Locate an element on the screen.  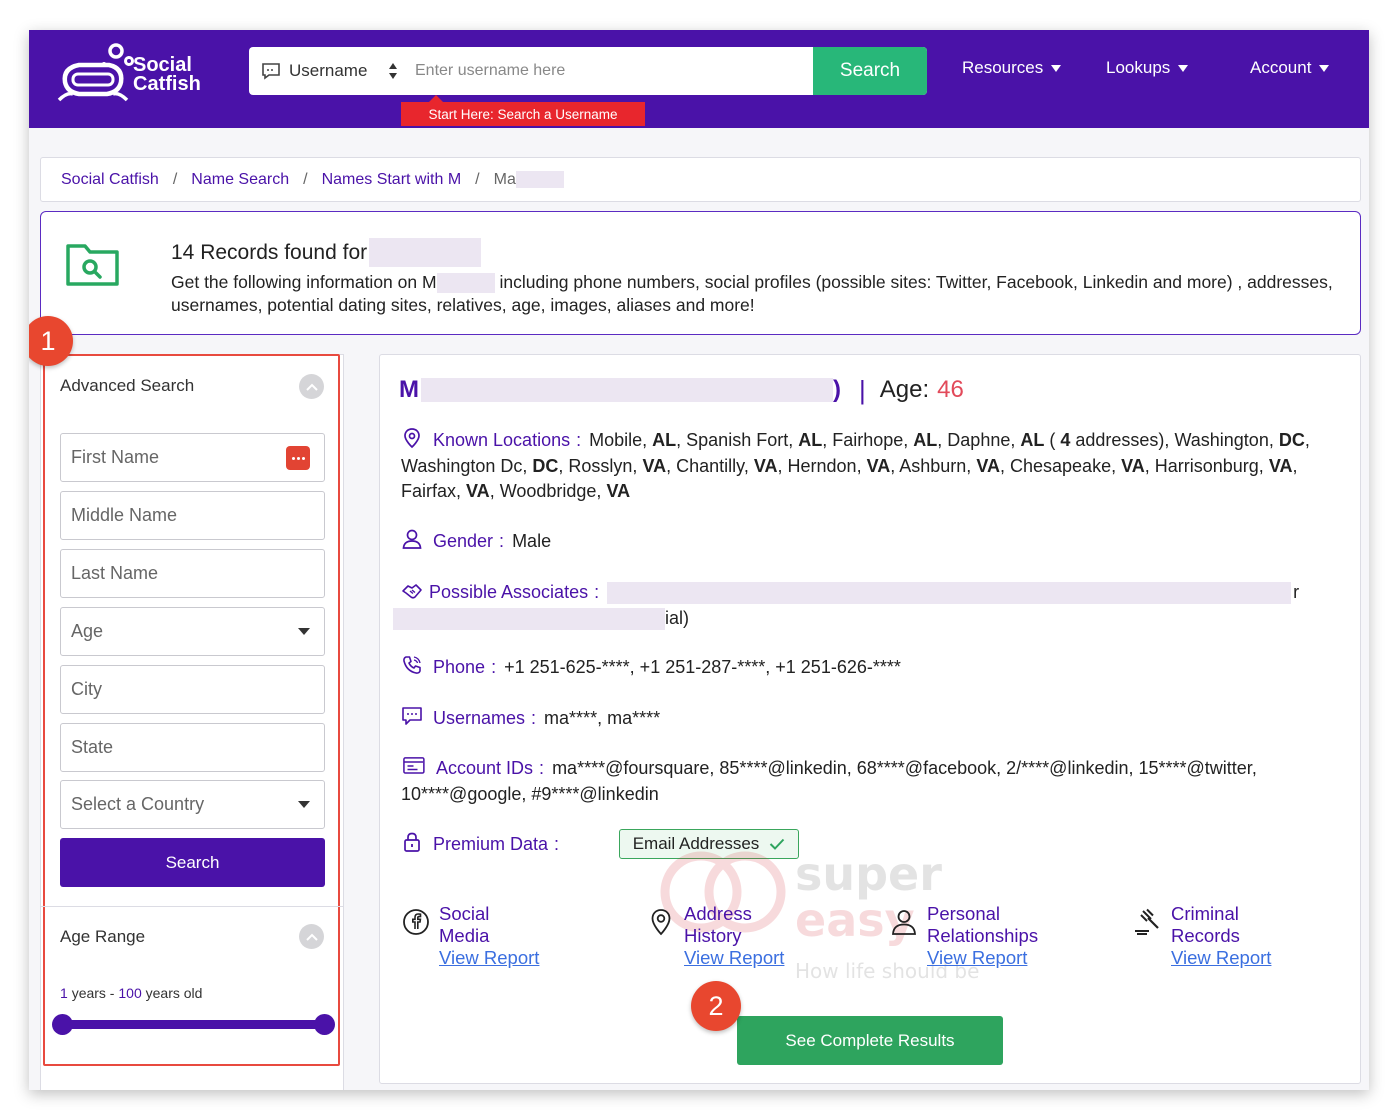
report-address-history-line2: History is located at coordinates (713, 935).